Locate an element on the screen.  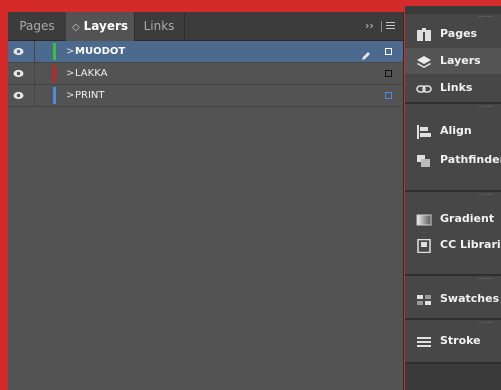
pen-icon is located at coordinates (366, 53).